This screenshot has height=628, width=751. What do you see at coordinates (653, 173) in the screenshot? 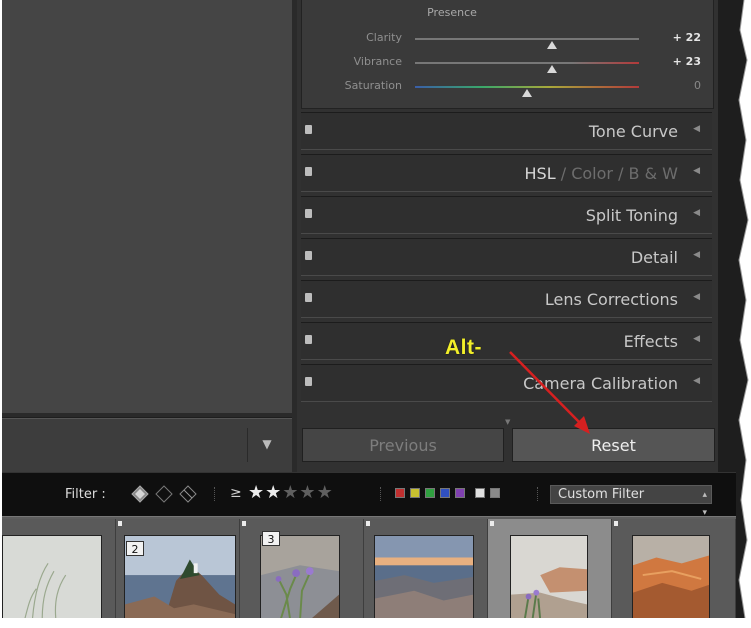
I see `bw-tab: B & W` at bounding box center [653, 173].